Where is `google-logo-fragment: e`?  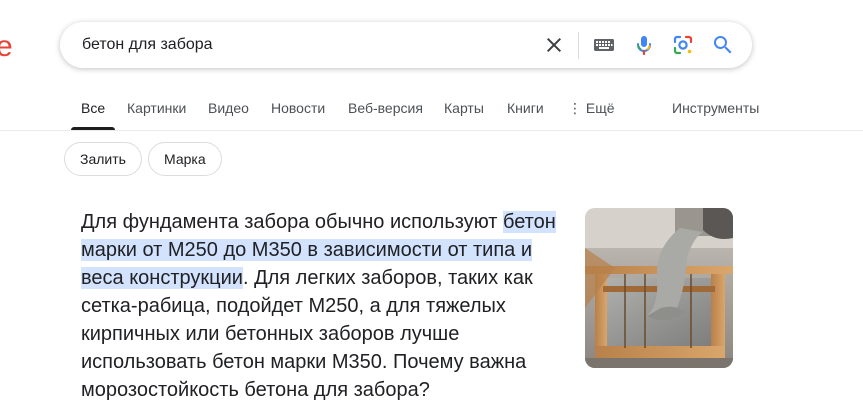 google-logo-fragment: e is located at coordinates (6, 47).